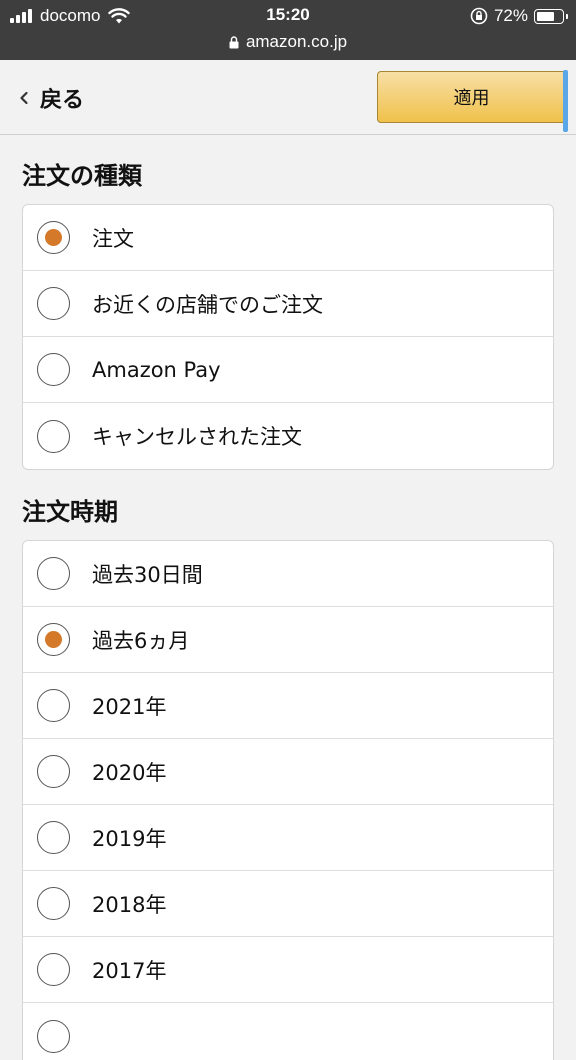 This screenshot has height=1060, width=576. What do you see at coordinates (565, 101) in the screenshot?
I see `scroll-indicator` at bounding box center [565, 101].